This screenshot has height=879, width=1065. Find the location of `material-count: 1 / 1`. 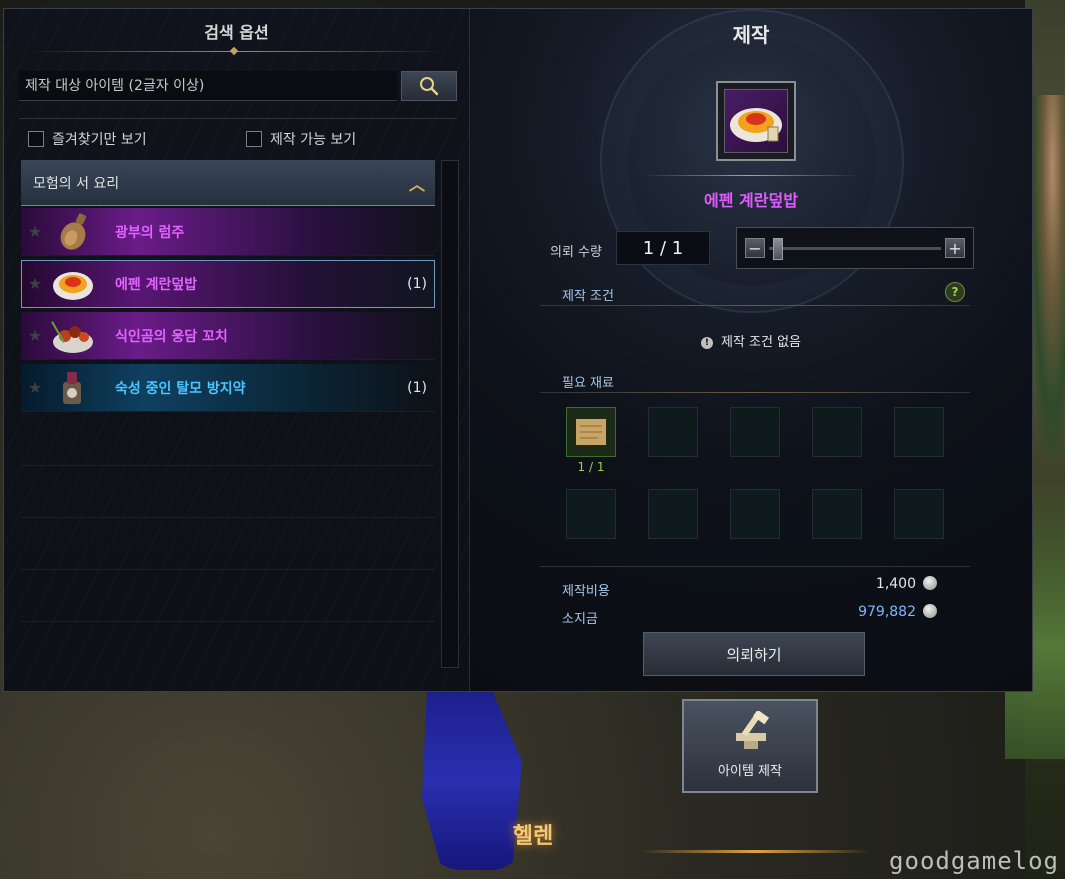

material-count: 1 / 1 is located at coordinates (591, 467).